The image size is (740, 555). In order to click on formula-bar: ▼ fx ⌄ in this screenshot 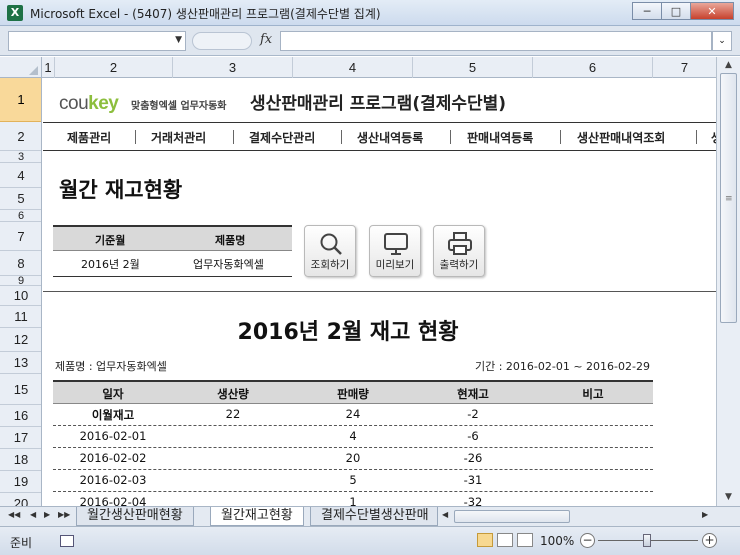, I will do `click(370, 41)`.